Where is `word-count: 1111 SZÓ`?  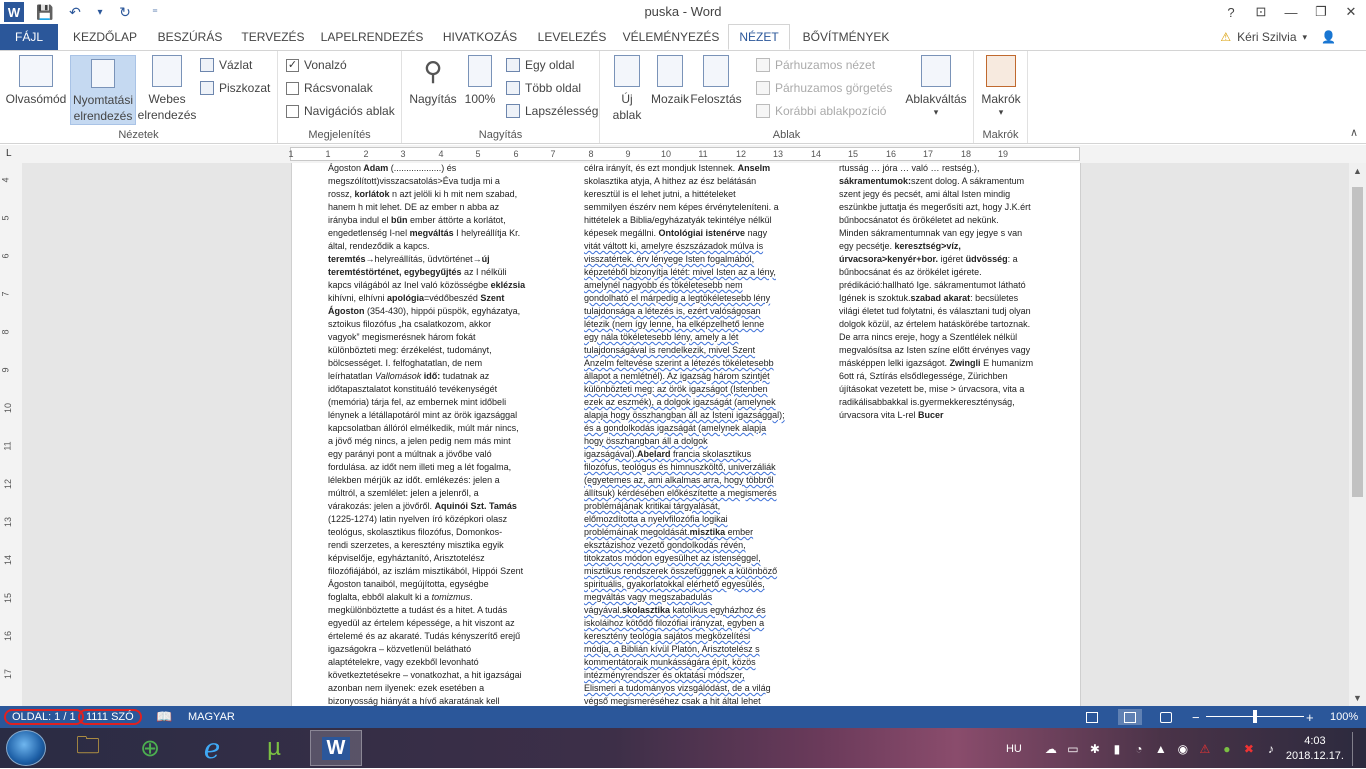 word-count: 1111 SZÓ is located at coordinates (110, 717).